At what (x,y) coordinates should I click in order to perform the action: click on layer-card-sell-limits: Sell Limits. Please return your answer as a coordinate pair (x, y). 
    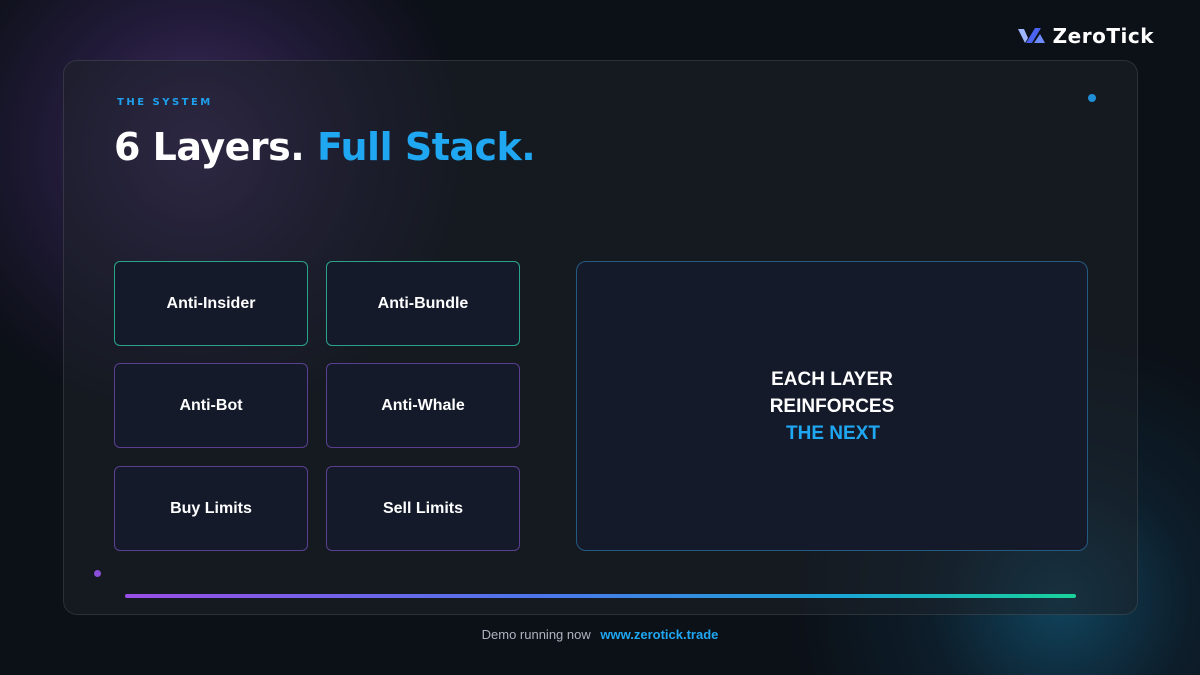
    Looking at the image, I should click on (423, 508).